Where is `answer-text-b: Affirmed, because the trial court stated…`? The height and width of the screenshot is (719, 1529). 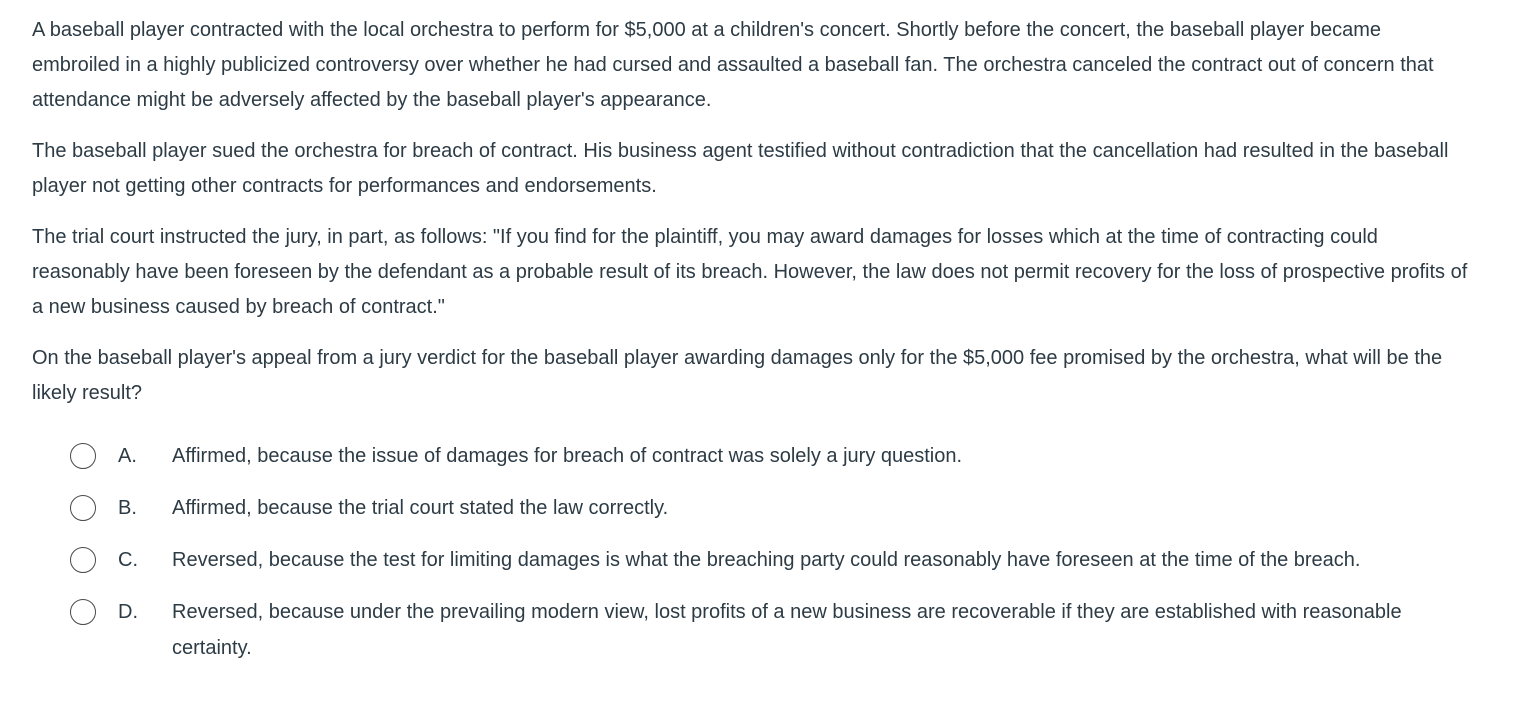 answer-text-b: Affirmed, because the trial court stated… is located at coordinates (420, 508).